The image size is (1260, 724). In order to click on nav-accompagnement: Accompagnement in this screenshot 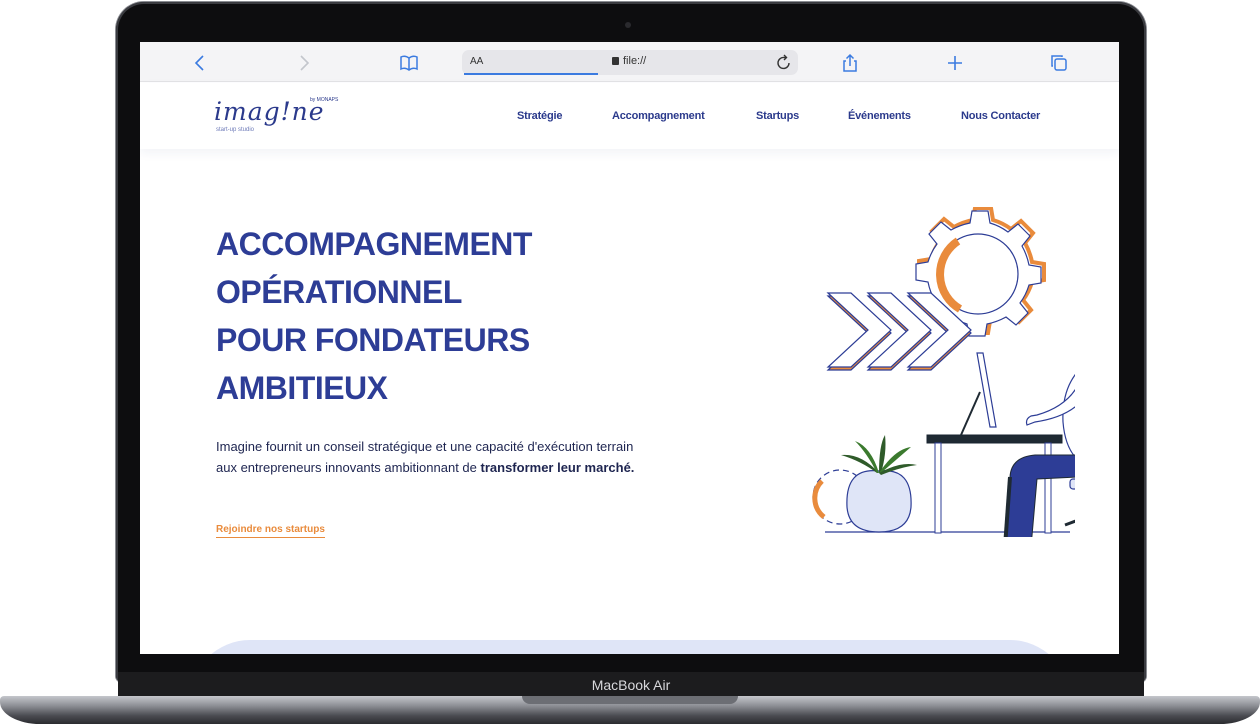, I will do `click(658, 116)`.